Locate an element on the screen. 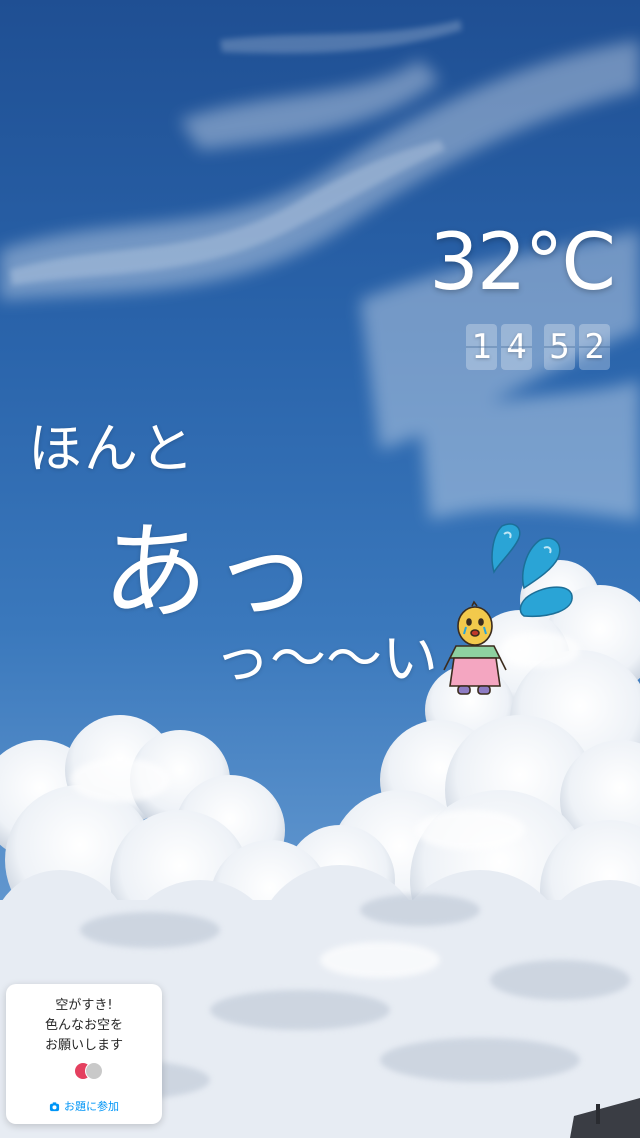 The height and width of the screenshot is (1138, 640). participant-avatars is located at coordinates (90, 1071).